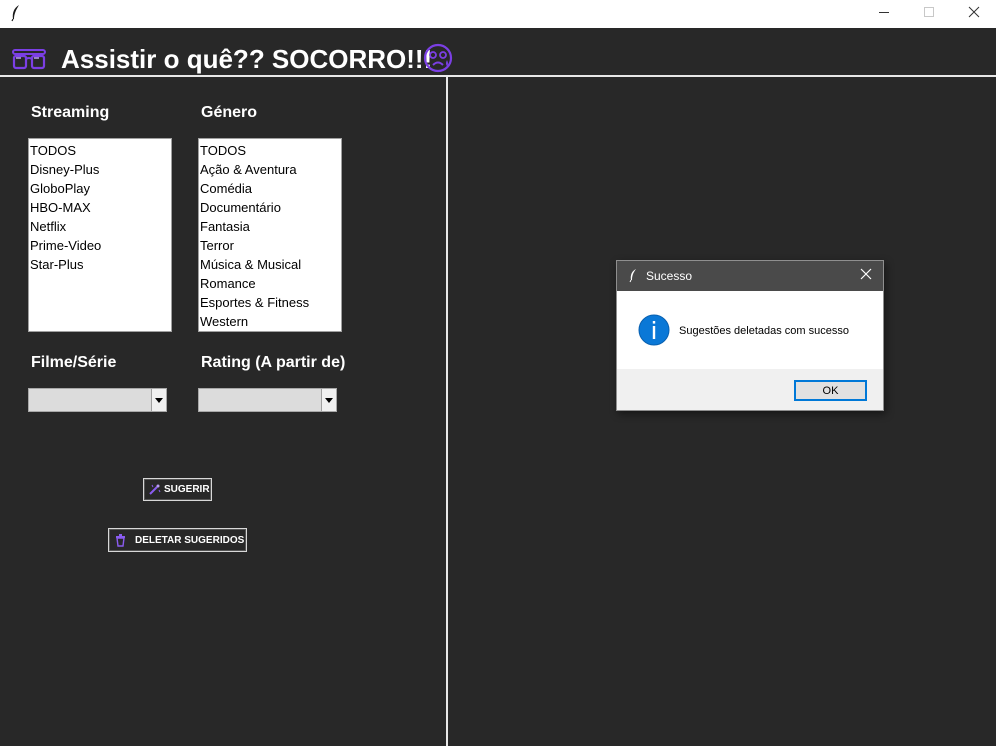  Describe the element at coordinates (270, 207) in the screenshot. I see `list-item: Documentário` at that location.